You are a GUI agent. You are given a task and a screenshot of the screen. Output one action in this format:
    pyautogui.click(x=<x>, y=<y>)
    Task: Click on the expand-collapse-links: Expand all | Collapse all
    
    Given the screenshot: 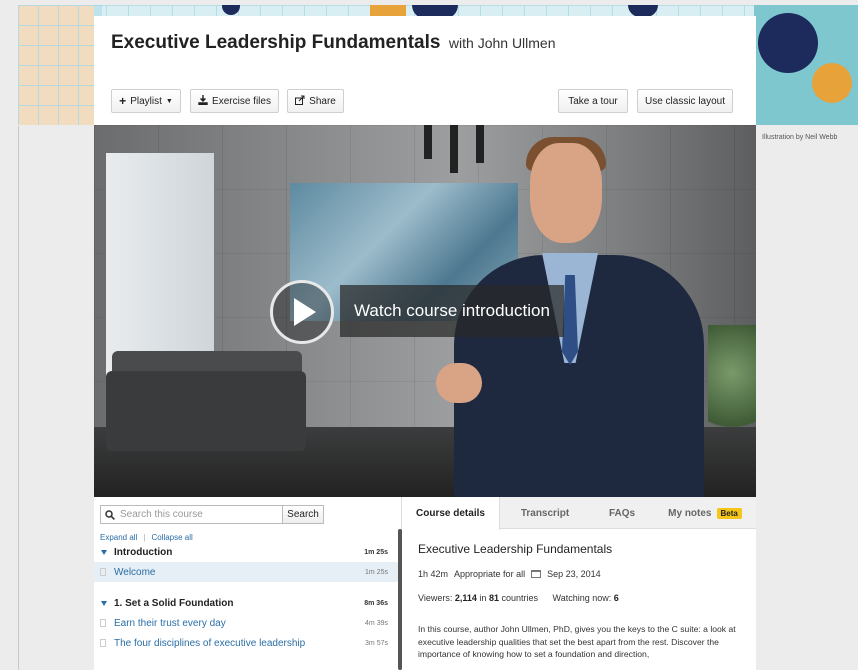 What is the action you would take?
    pyautogui.click(x=146, y=537)
    